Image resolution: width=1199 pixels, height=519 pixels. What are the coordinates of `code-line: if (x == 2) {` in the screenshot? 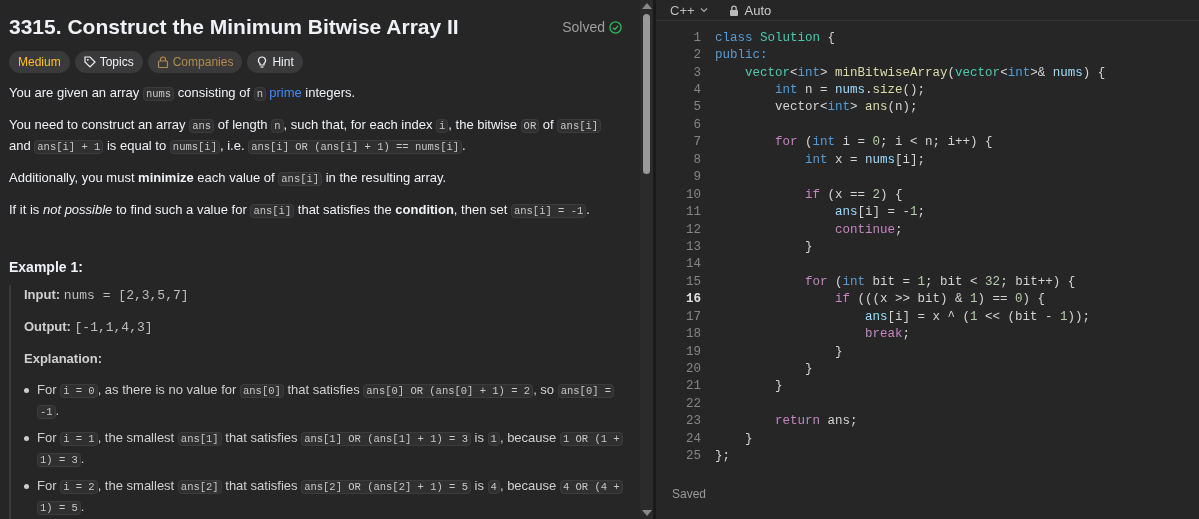 It's located at (853, 194).